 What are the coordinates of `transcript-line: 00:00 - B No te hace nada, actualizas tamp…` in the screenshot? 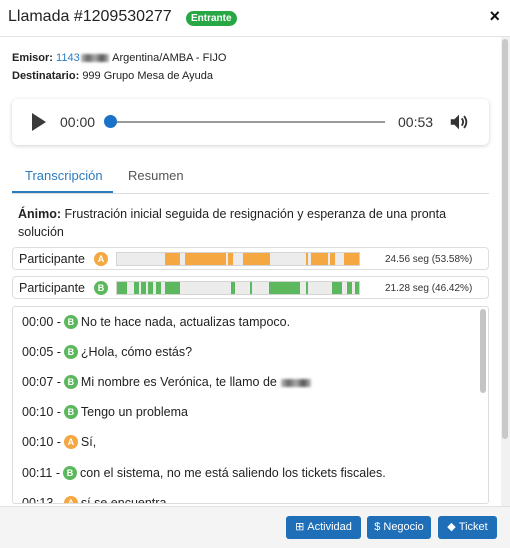 It's located at (156, 321).